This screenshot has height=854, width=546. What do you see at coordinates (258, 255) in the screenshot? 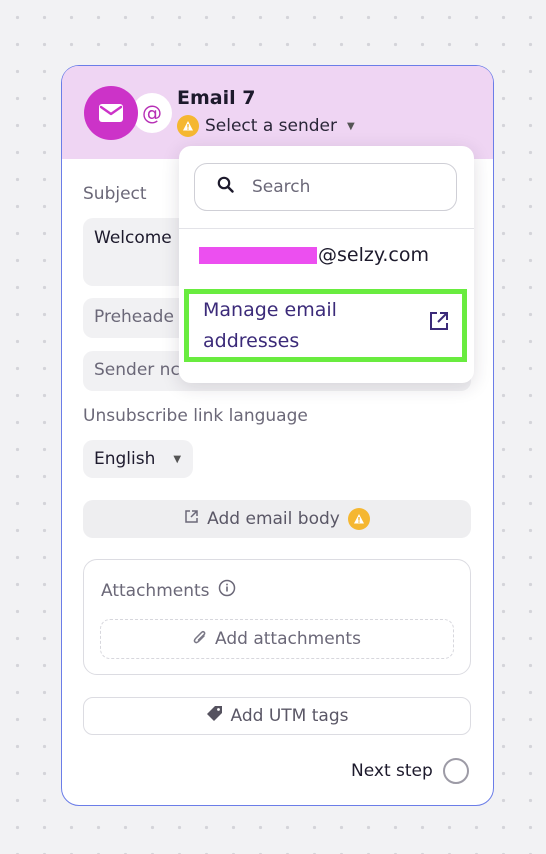
I see `redacted-email-name` at bounding box center [258, 255].